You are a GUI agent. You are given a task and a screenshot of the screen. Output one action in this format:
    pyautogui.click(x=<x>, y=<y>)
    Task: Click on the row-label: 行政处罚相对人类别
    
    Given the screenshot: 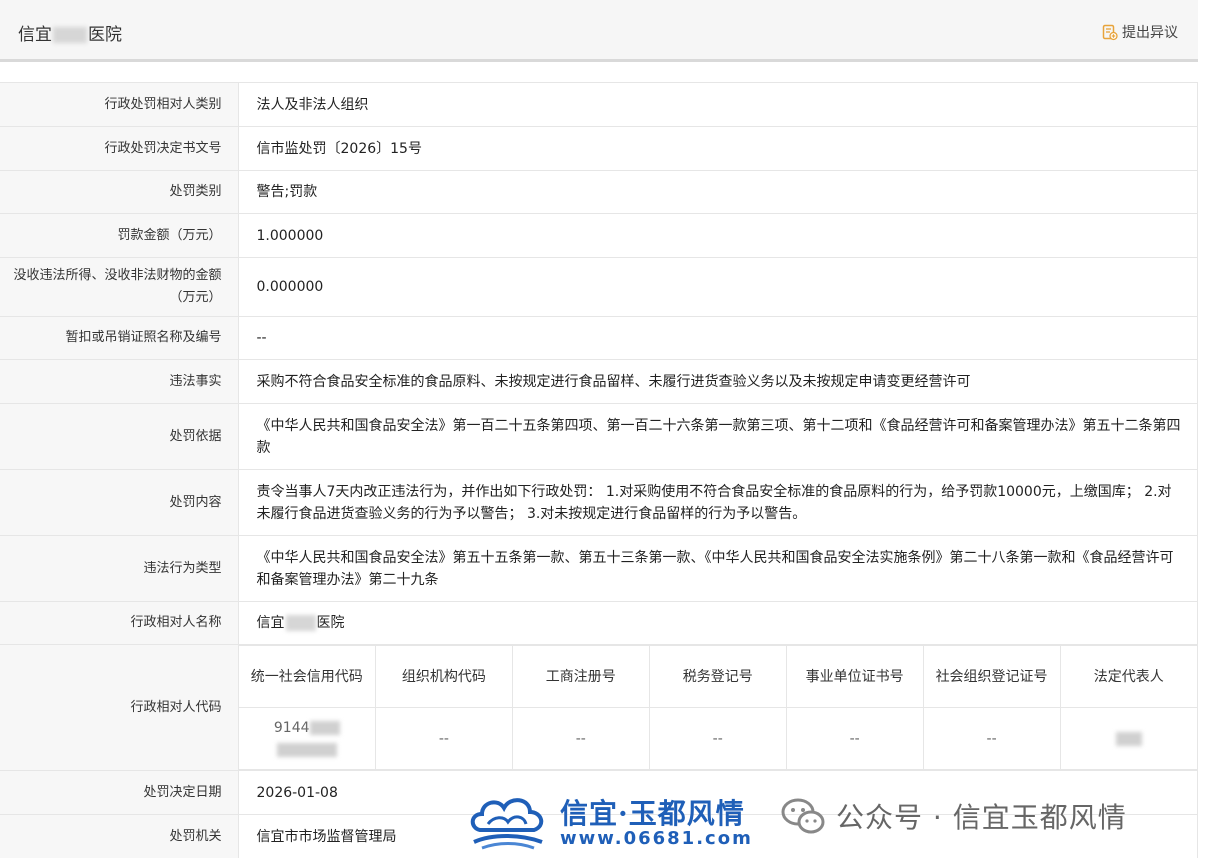 What is the action you would take?
    pyautogui.click(x=119, y=104)
    